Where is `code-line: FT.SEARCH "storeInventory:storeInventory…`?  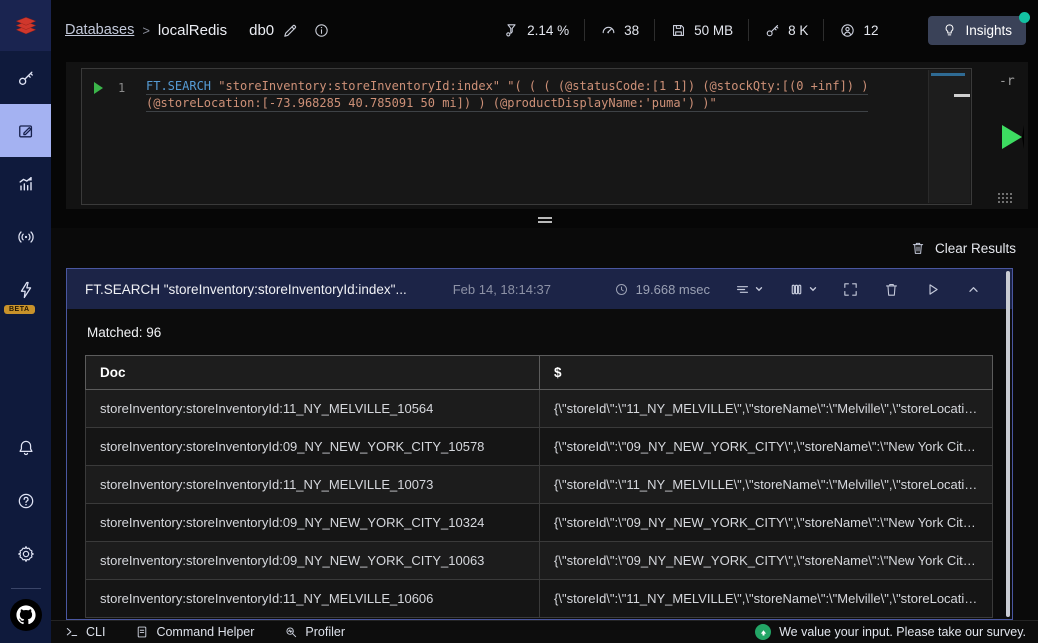
code-line: FT.SEARCH "storeInventory:storeInventory… is located at coordinates (507, 86).